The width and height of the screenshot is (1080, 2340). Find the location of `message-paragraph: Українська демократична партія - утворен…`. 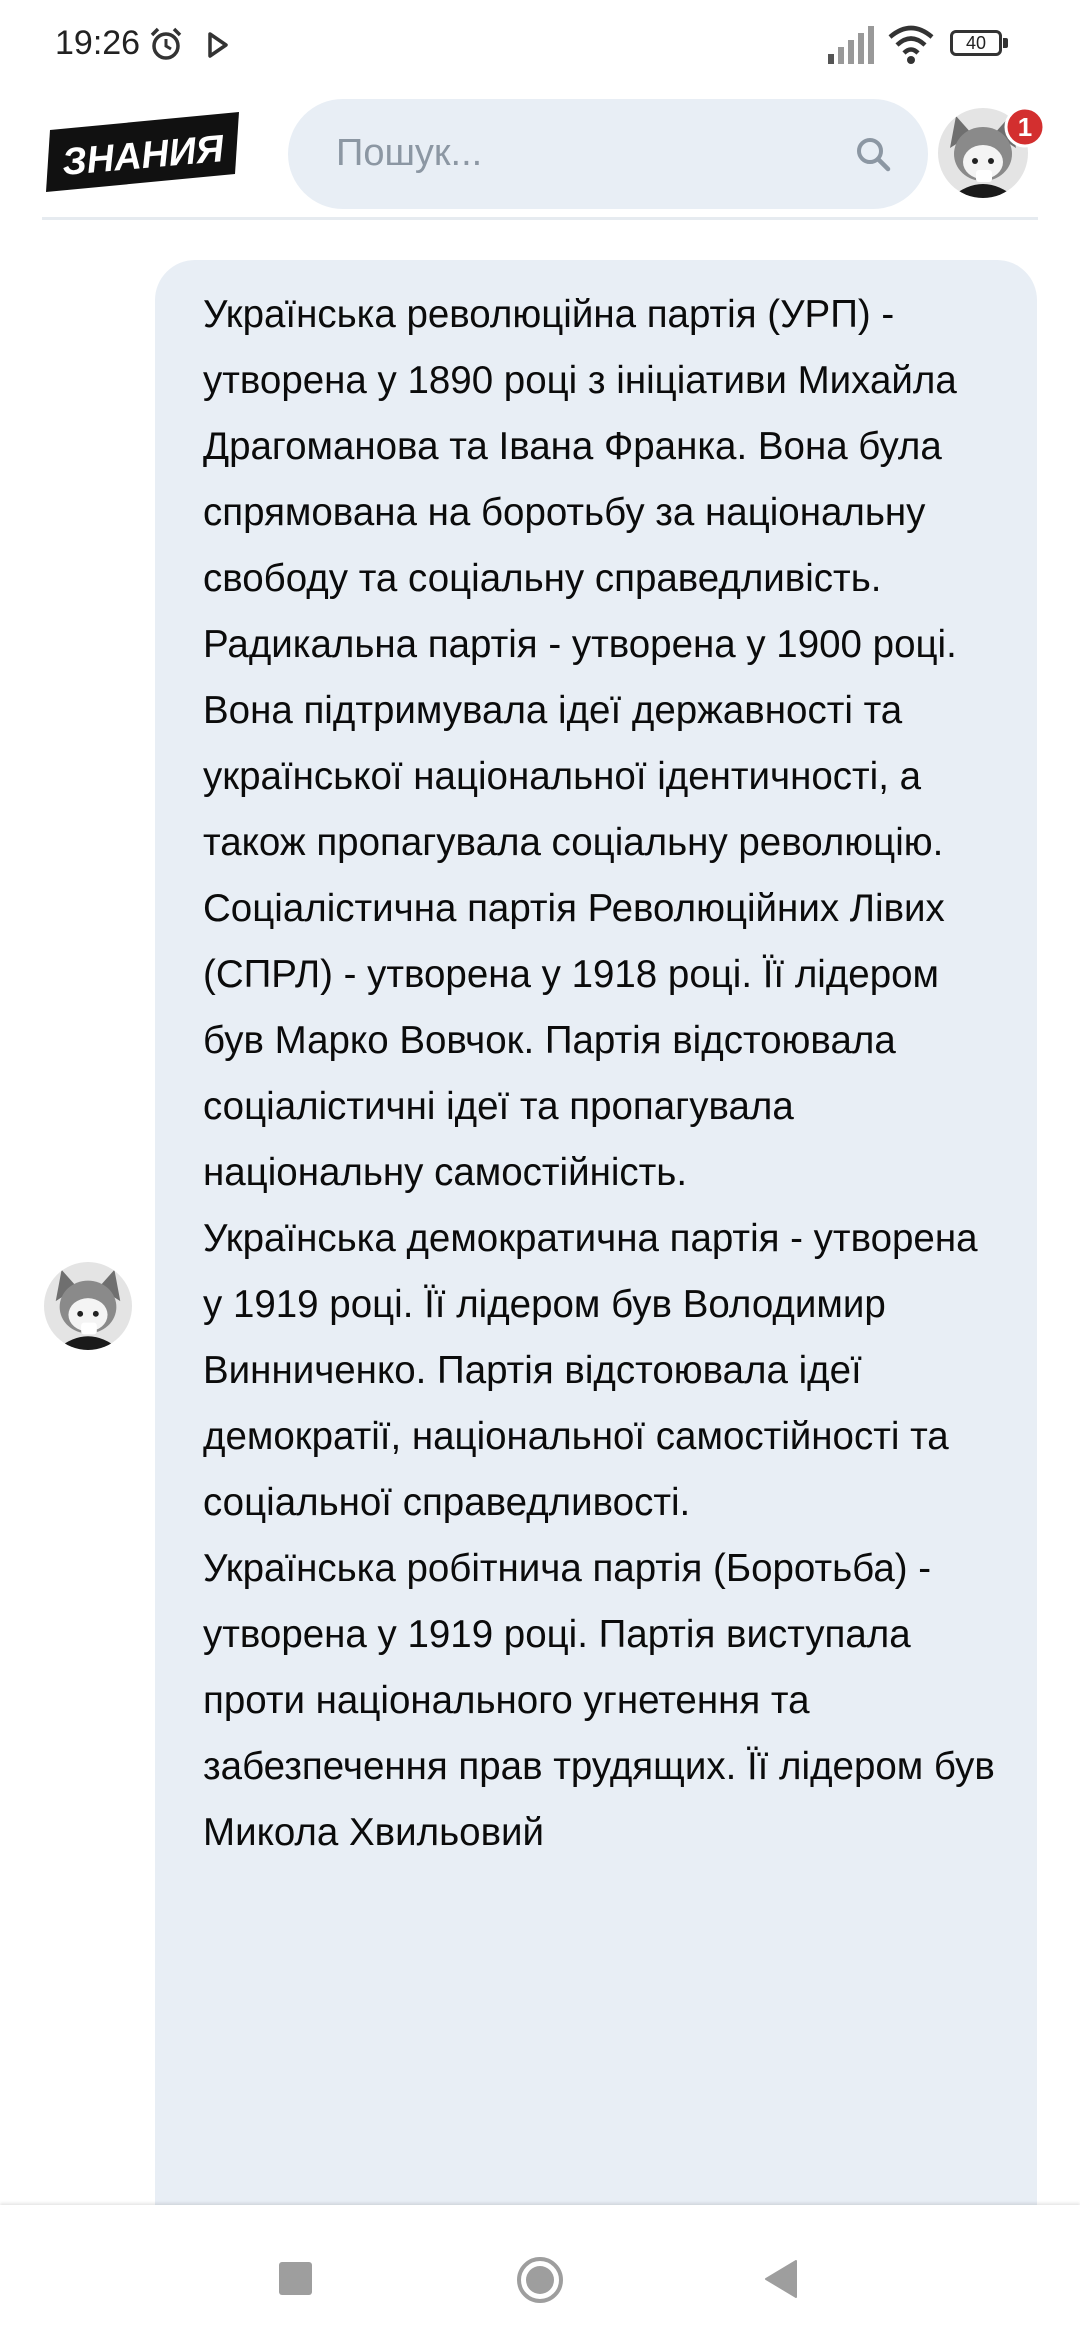

message-paragraph: Українська демократична партія - утворен… is located at coordinates (590, 1370).